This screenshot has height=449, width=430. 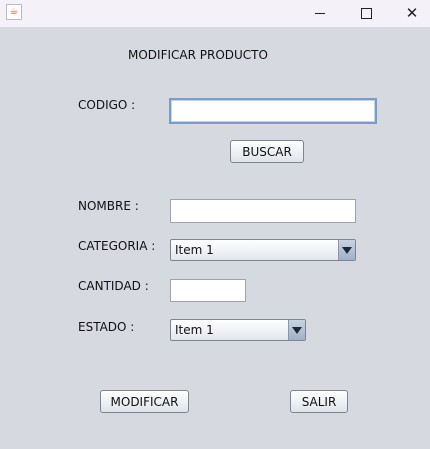 I want to click on nombre-label: NOMBRE :, so click(x=108, y=206).